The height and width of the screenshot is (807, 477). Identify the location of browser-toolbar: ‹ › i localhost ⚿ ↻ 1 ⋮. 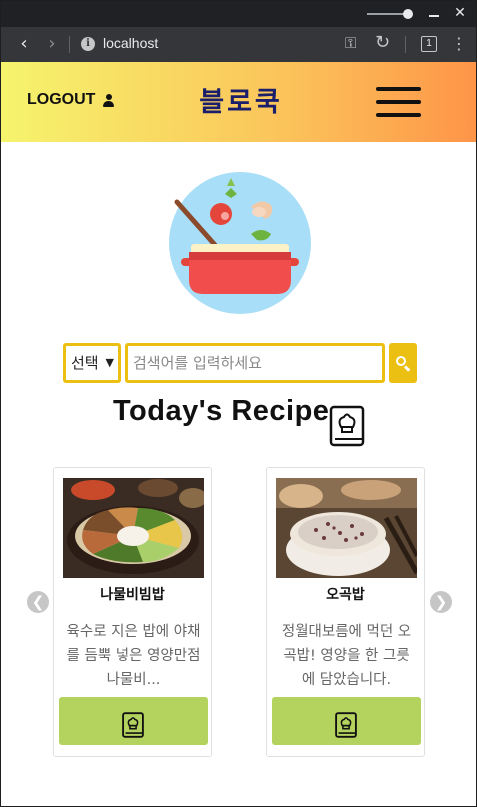
(238, 44).